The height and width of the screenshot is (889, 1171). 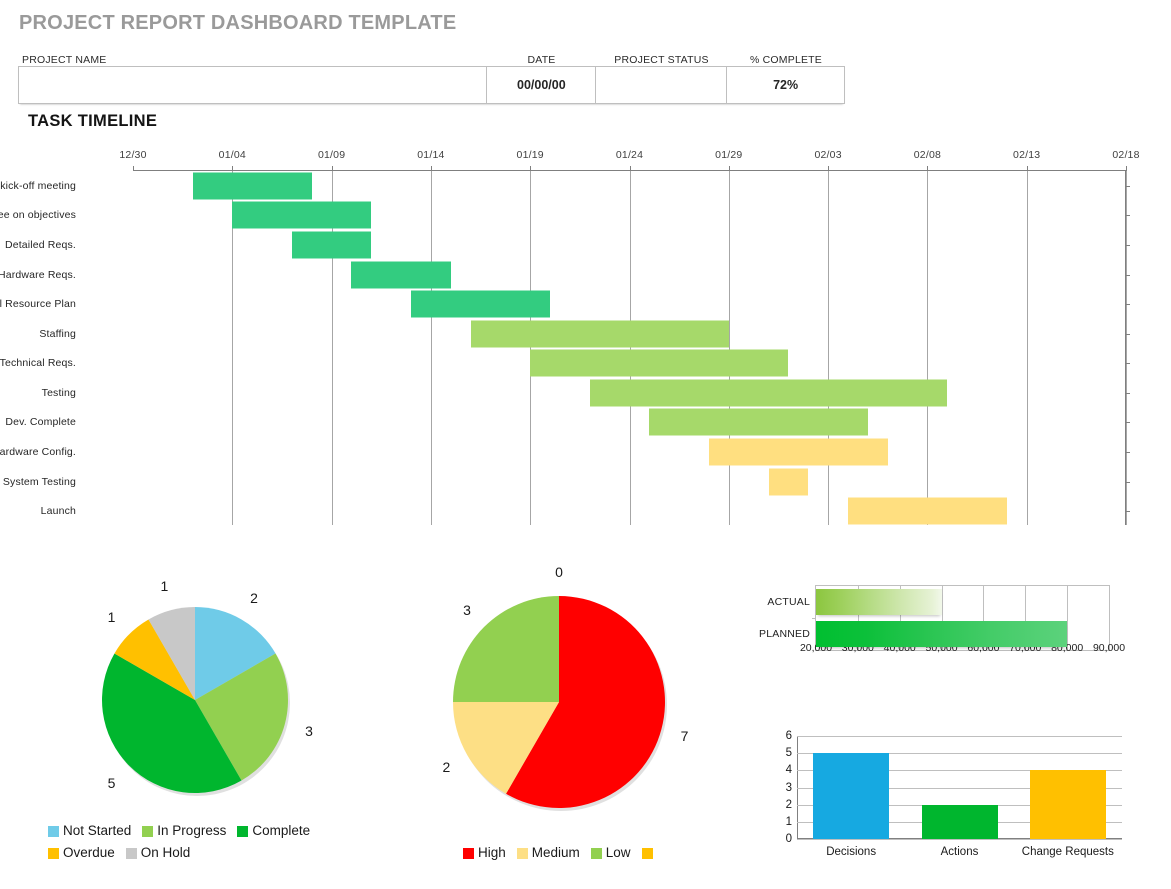 What do you see at coordinates (133, 155) in the screenshot?
I see `gantt-x-tick-label: 12/30` at bounding box center [133, 155].